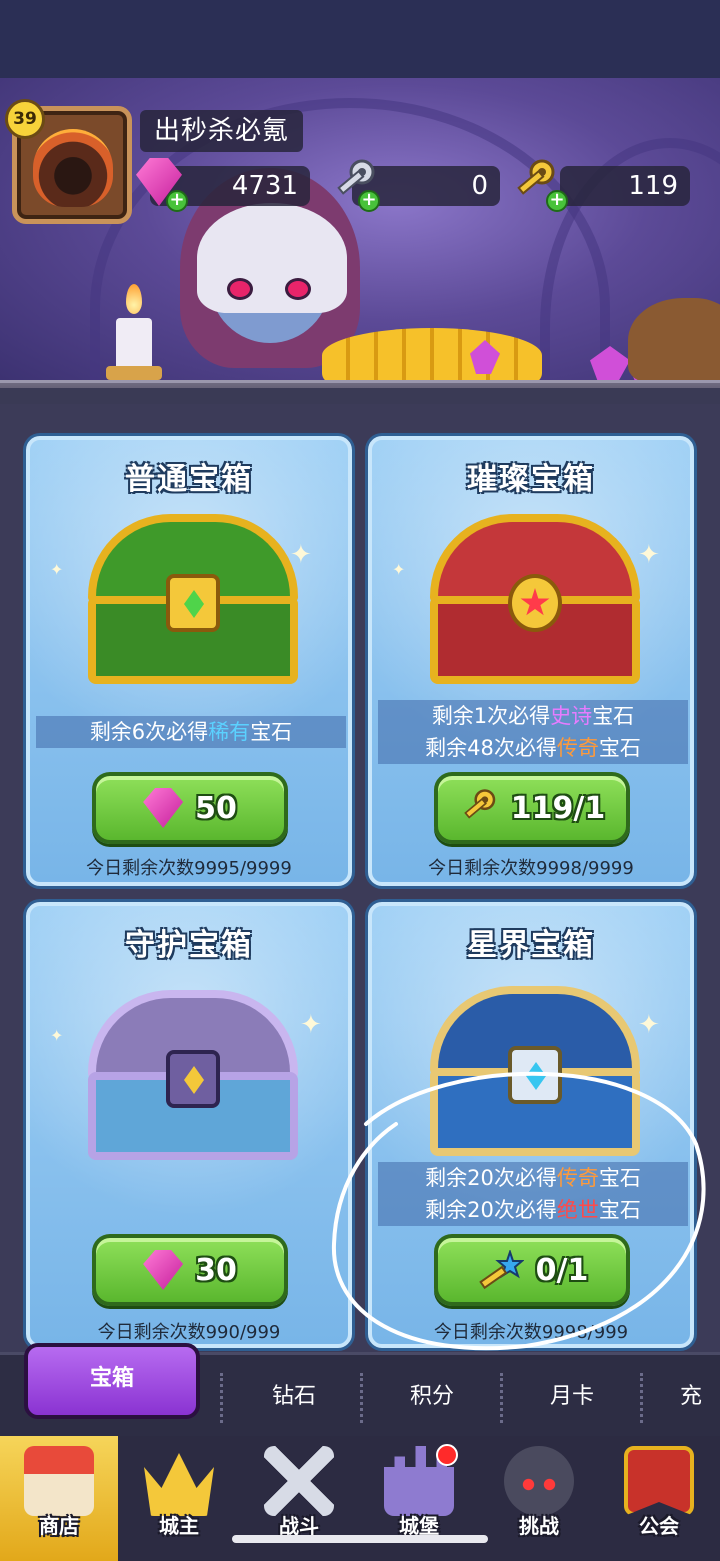 The width and height of the screenshot is (720, 1561). I want to click on notification-dot, so click(447, 1455).